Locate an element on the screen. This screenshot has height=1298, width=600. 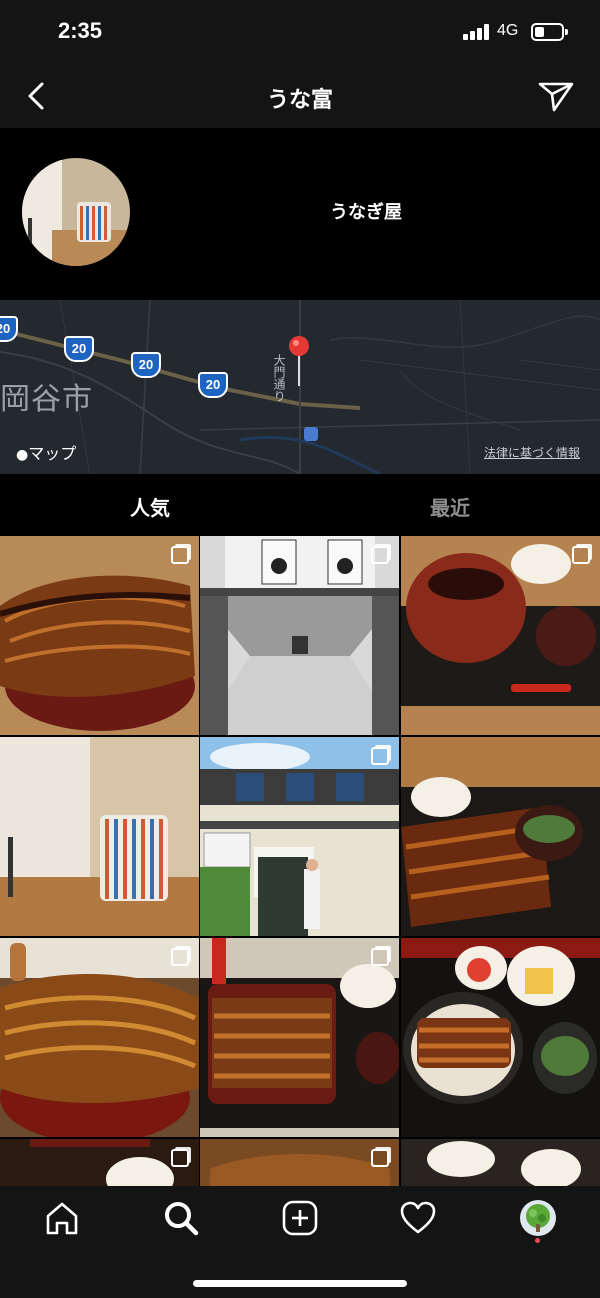
map-city-label: 岡谷市 is located at coordinates (46, 399).